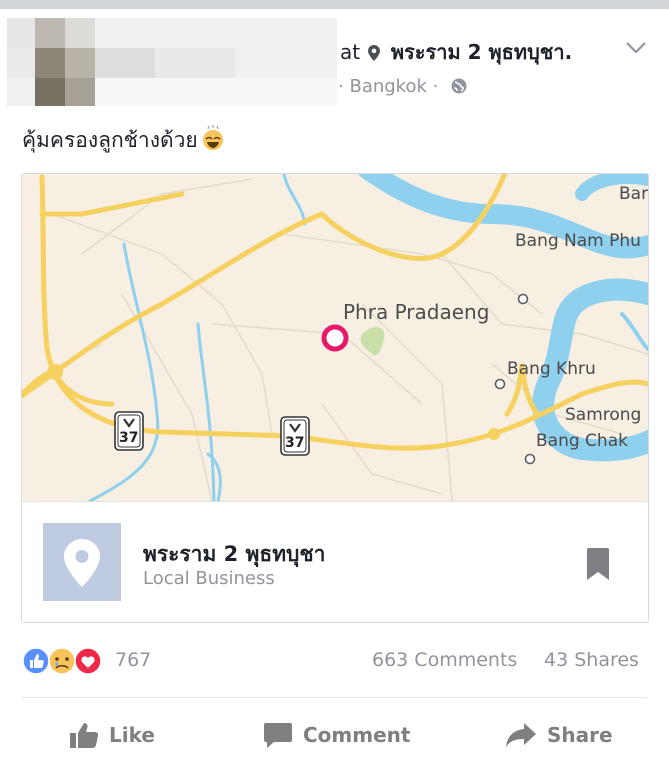  What do you see at coordinates (357, 735) in the screenshot?
I see `comment-label: Comment` at bounding box center [357, 735].